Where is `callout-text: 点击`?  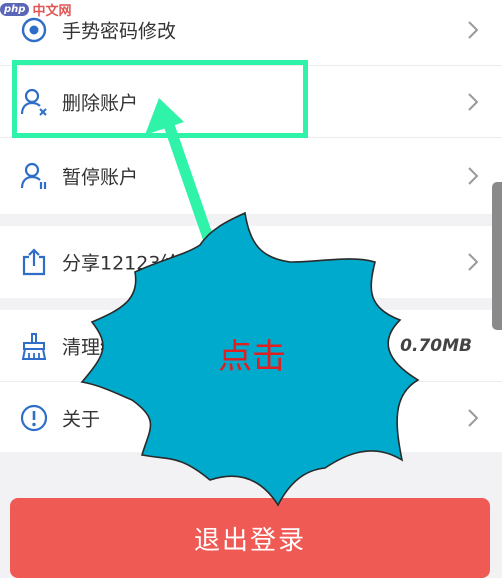
callout-text: 点击 is located at coordinates (252, 357).